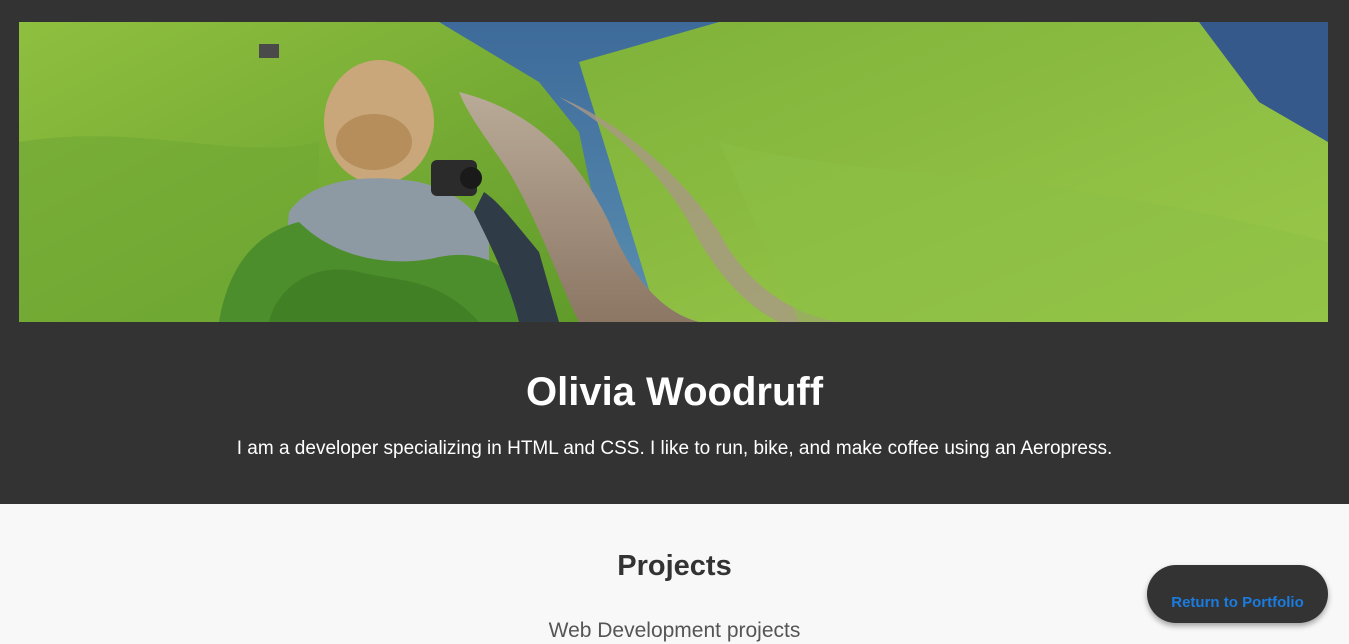 This screenshot has width=1349, height=644. What do you see at coordinates (674, 566) in the screenshot?
I see `projects-heading: Projects` at bounding box center [674, 566].